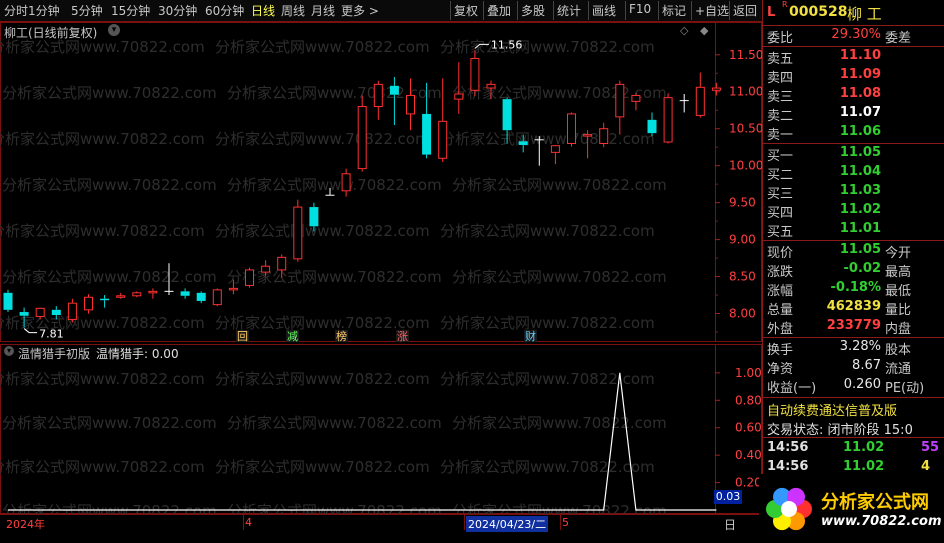 Image resolution: width=944 pixels, height=543 pixels. Describe the element at coordinates (242, 336) in the screenshot. I see `event-marker-text: 回` at that location.